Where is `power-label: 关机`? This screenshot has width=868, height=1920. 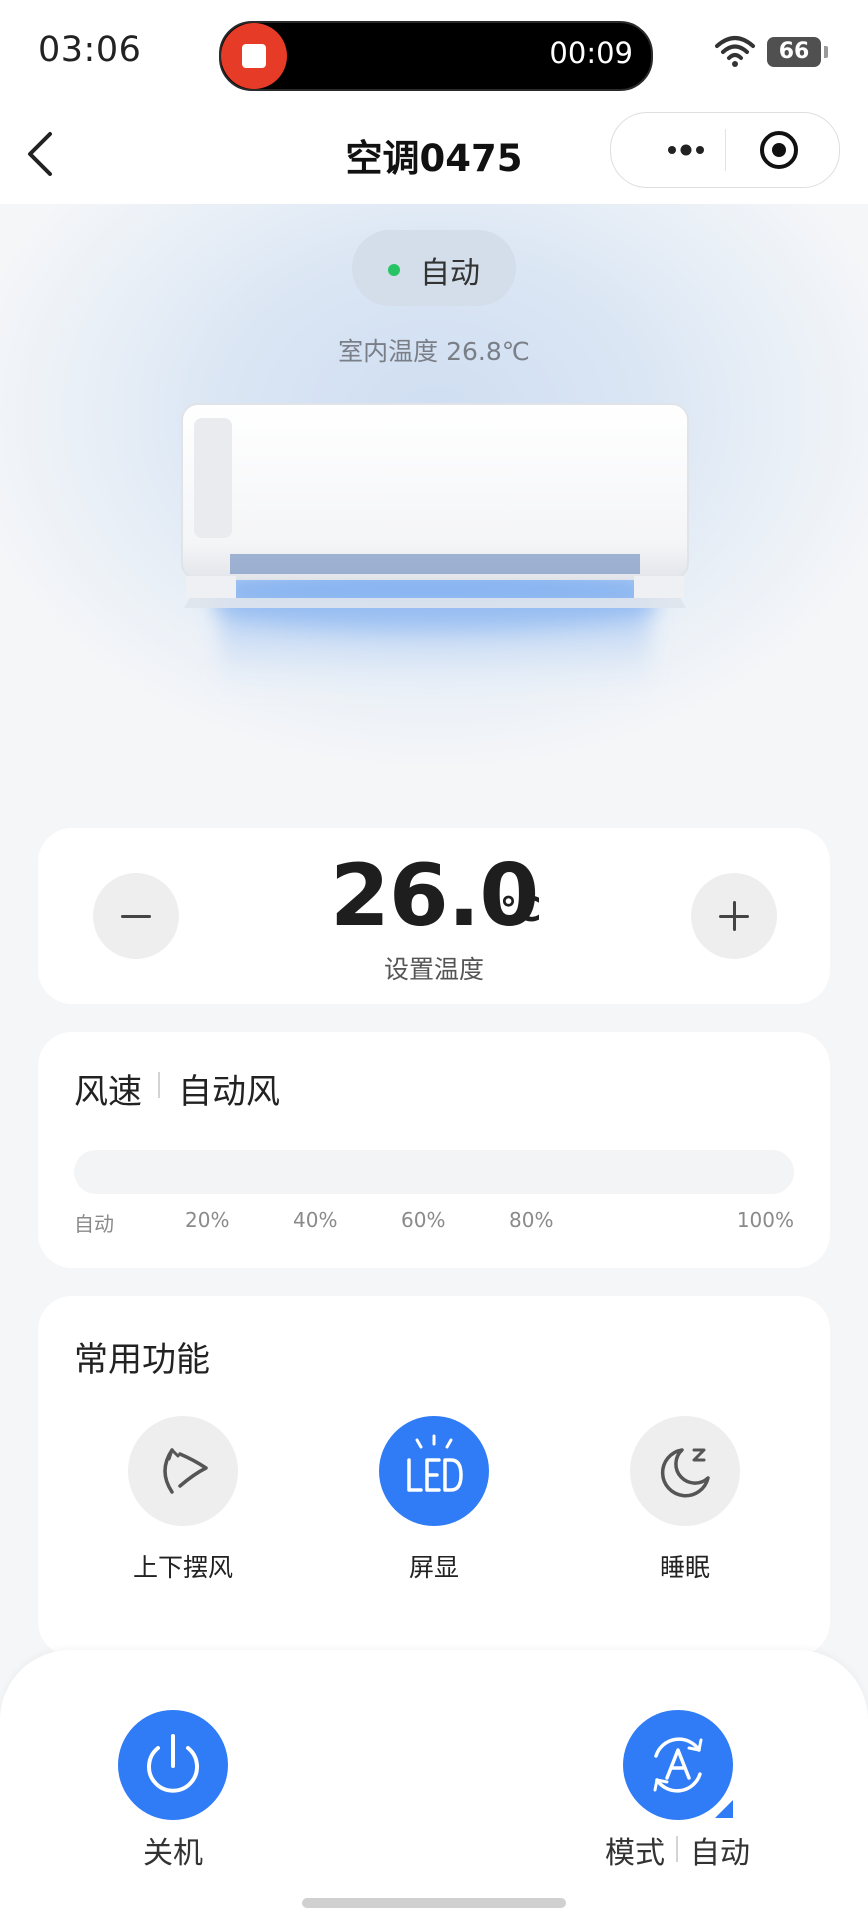
power-label: 关机 is located at coordinates (173, 1853).